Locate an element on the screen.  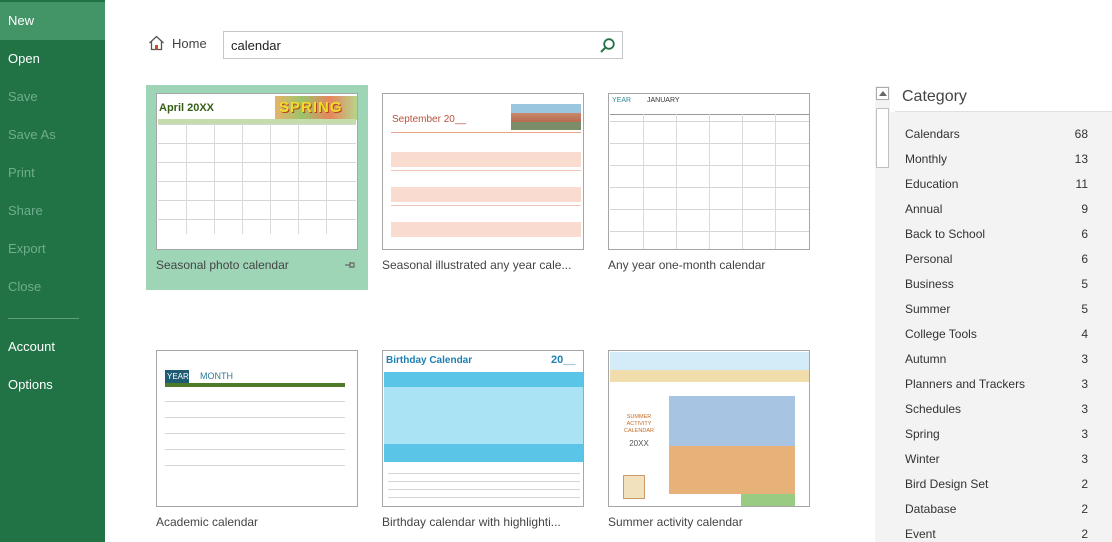
template-preview: September 20__ is located at coordinates (483, 171).